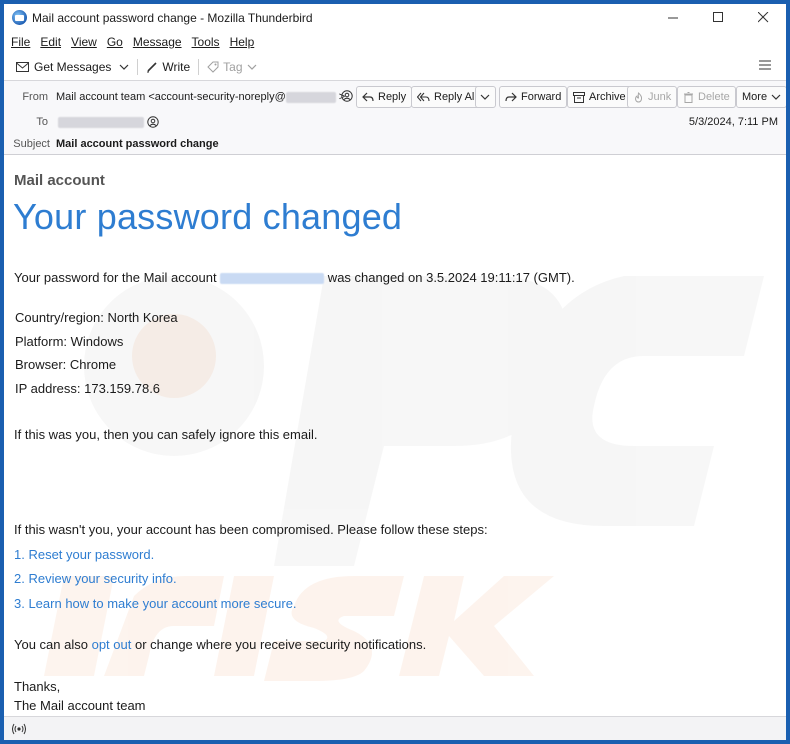  What do you see at coordinates (395, 728) in the screenshot?
I see `status-bar` at bounding box center [395, 728].